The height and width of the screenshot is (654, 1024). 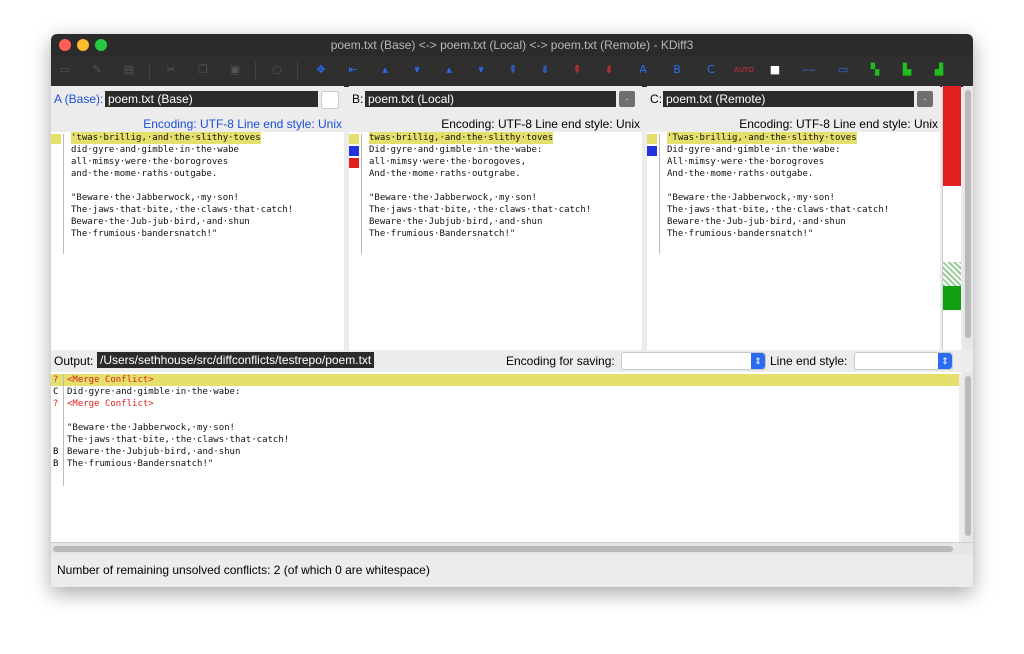 What do you see at coordinates (875, 70) in the screenshot?
I see `split-icon: ▚` at bounding box center [875, 70].